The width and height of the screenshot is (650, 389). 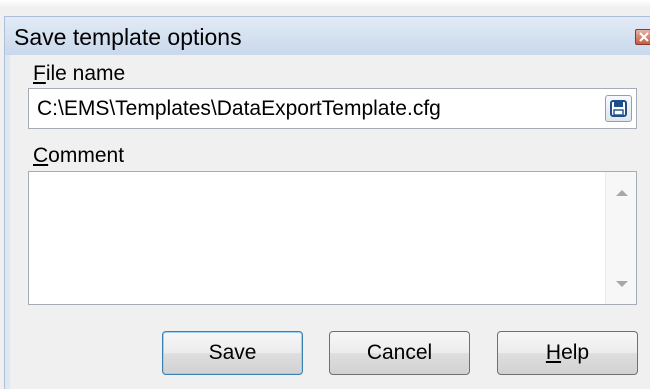 What do you see at coordinates (553, 352) in the screenshot?
I see `help-mnemonic: H` at bounding box center [553, 352].